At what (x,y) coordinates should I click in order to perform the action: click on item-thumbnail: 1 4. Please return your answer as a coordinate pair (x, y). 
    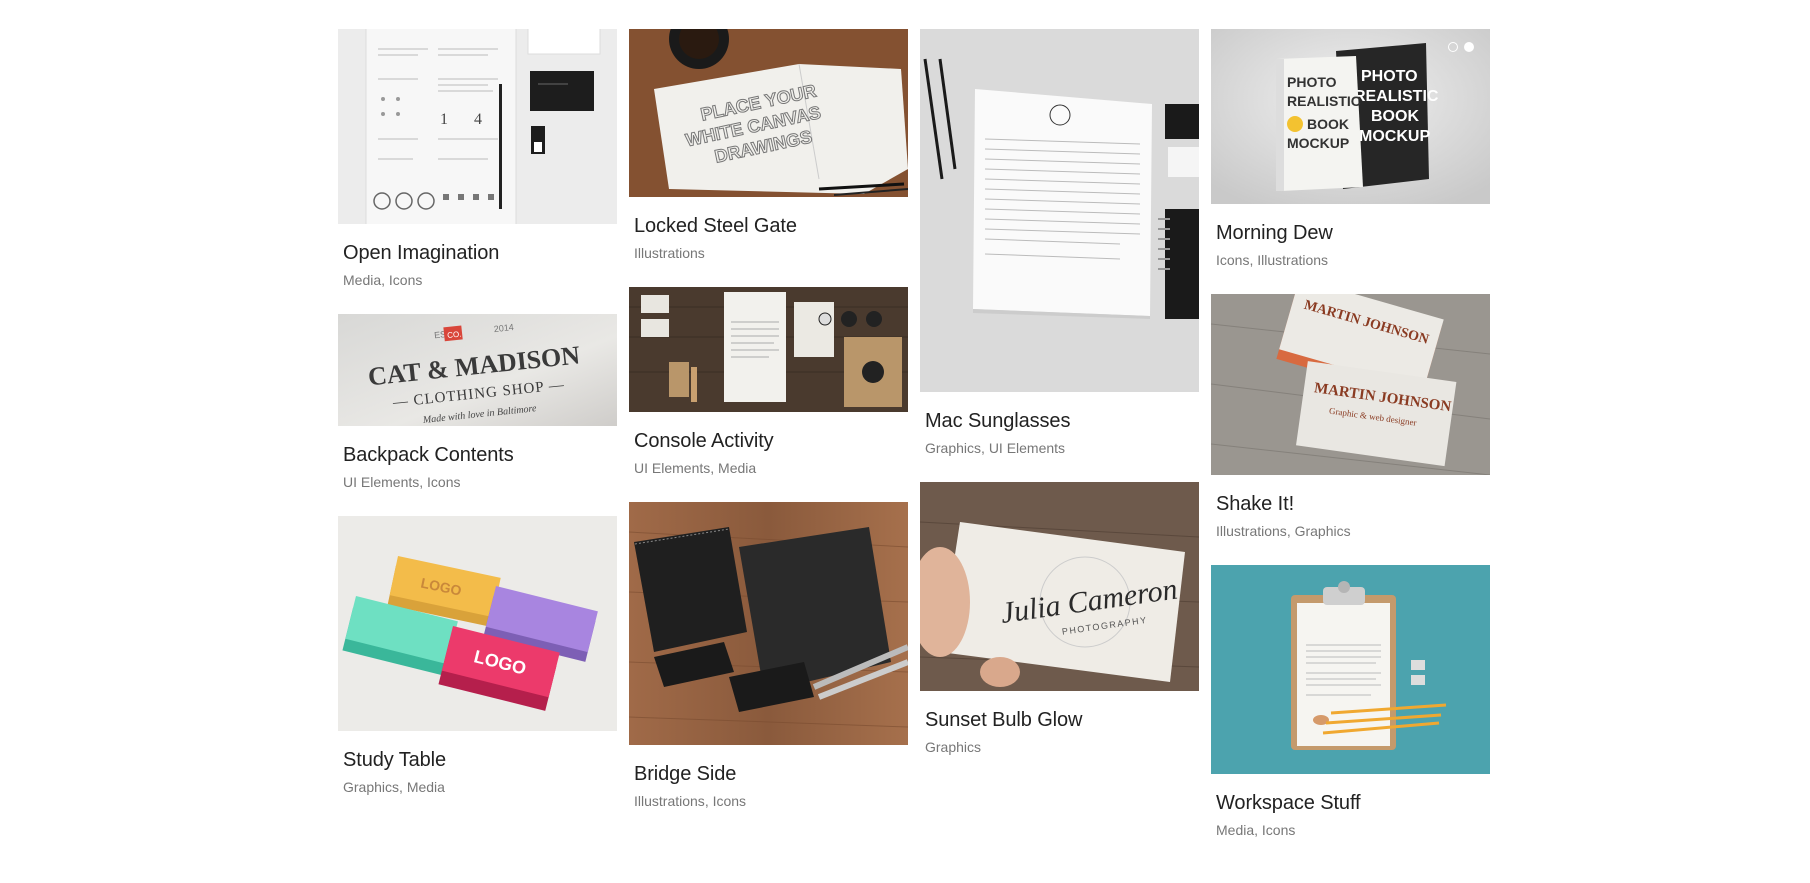
    Looking at the image, I should click on (477, 126).